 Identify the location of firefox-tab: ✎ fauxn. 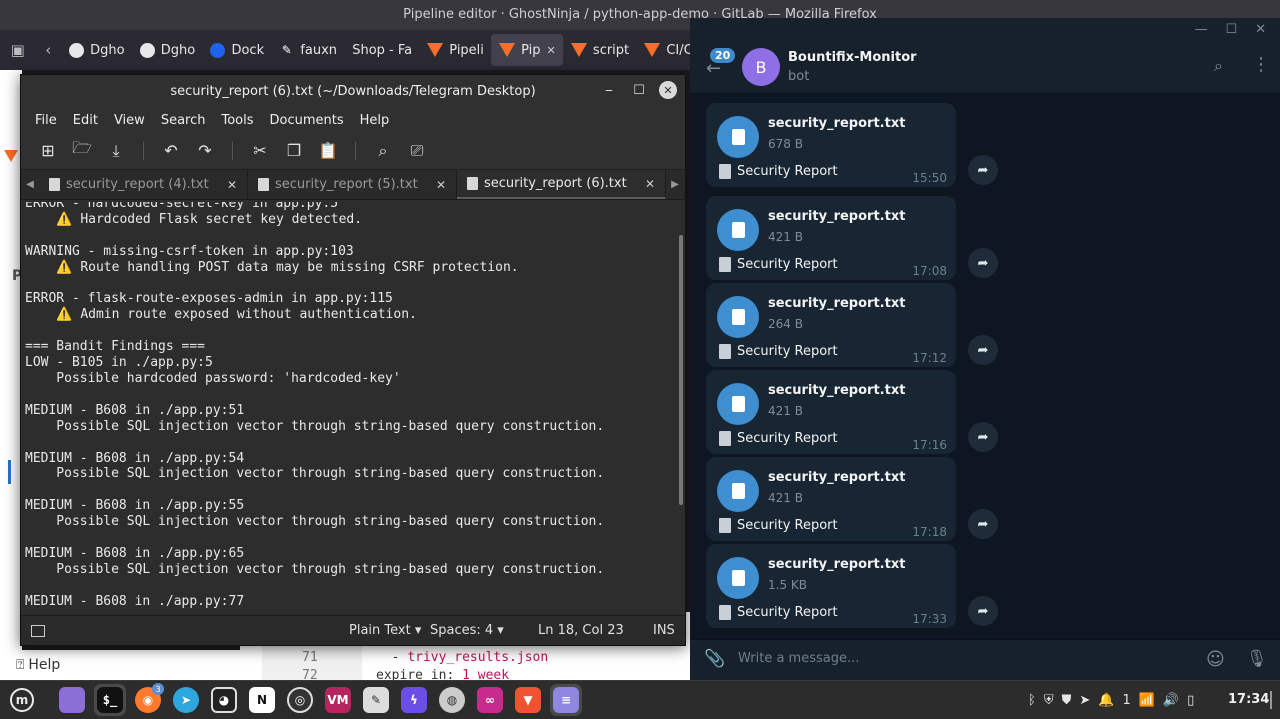
(307, 50).